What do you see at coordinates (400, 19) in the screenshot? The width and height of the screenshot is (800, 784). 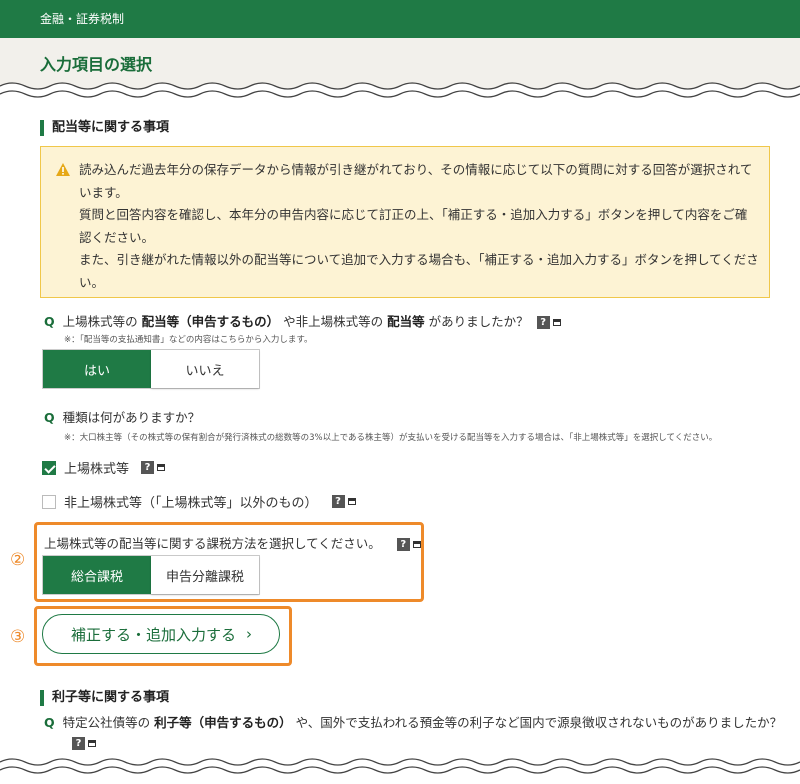 I see `top-bar: 金融・証券税制` at bounding box center [400, 19].